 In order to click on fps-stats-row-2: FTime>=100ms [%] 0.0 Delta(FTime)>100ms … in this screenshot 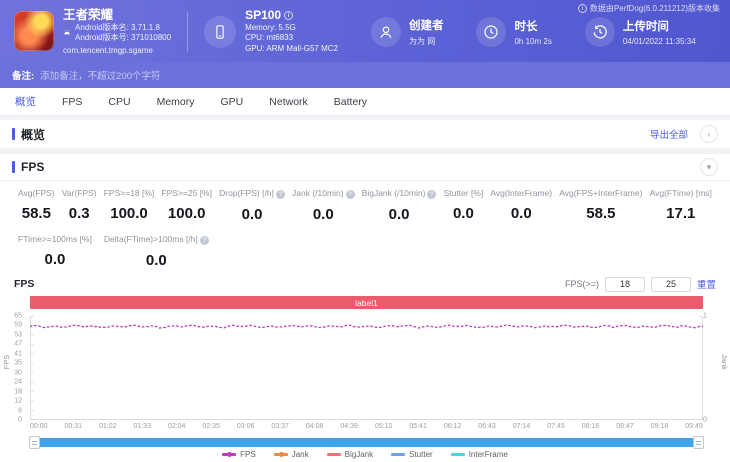, I will do `click(365, 247)`.